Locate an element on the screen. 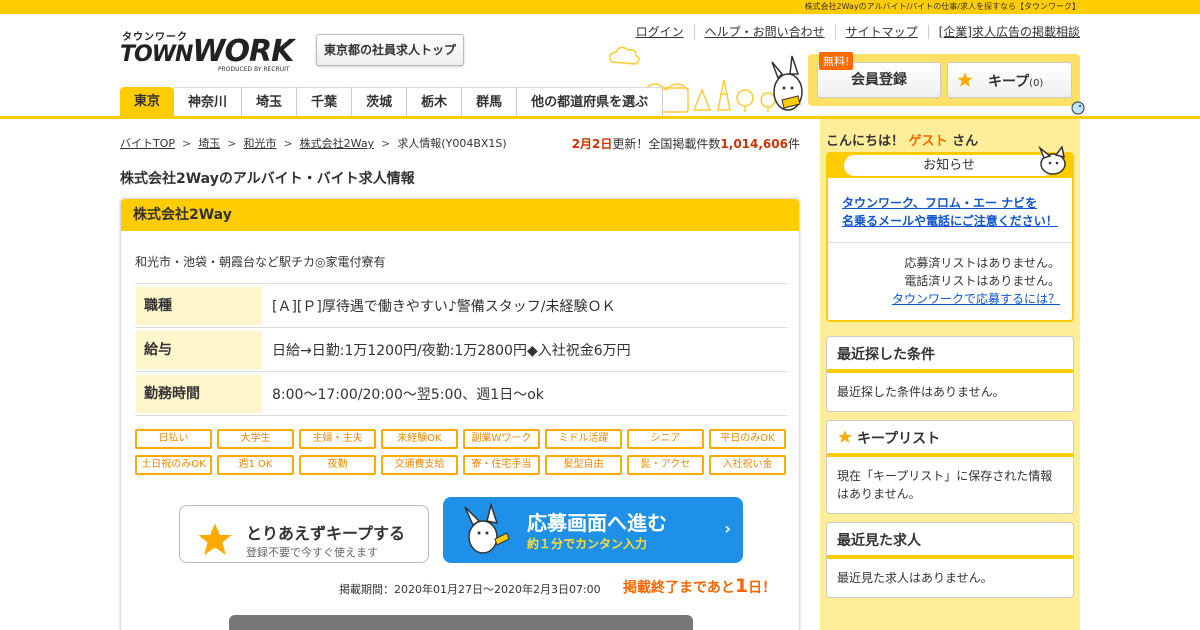 This screenshot has height=630, width=1200. keep-job-title: とりあえずキープする is located at coordinates (326, 533).